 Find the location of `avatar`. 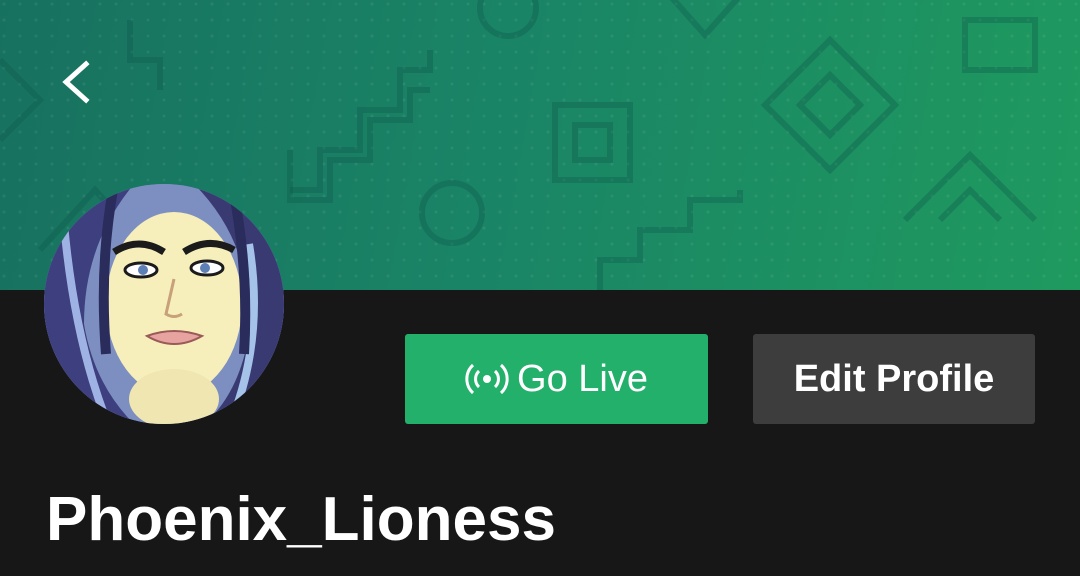

avatar is located at coordinates (164, 304).